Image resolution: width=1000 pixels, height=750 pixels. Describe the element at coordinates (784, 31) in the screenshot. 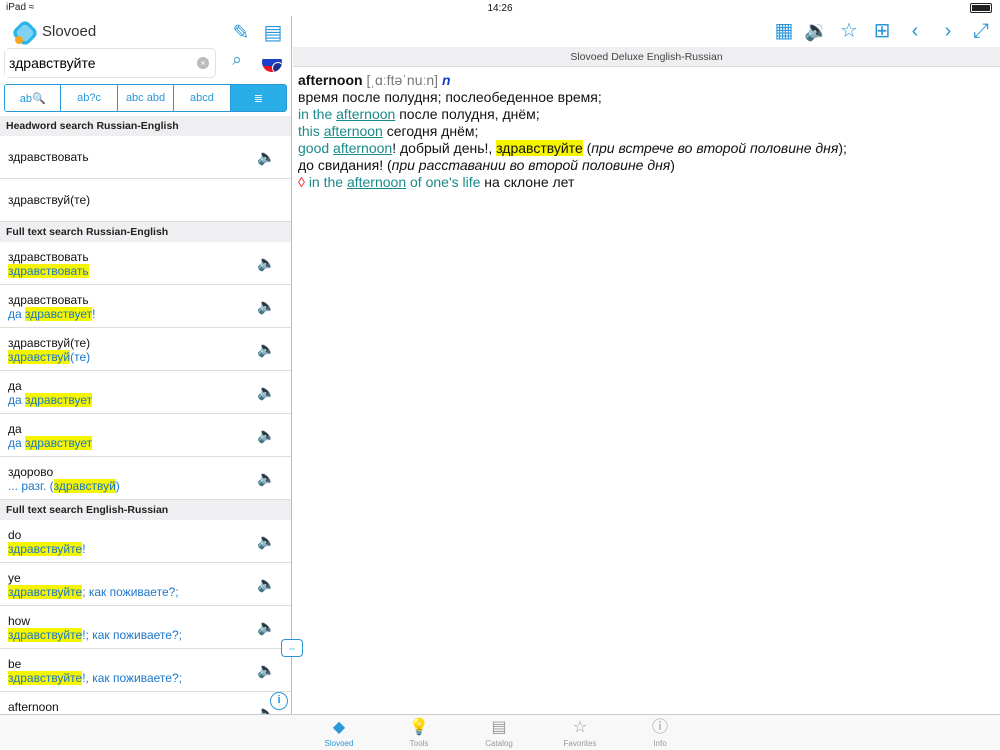

I see `layout-icon: ▦` at that location.